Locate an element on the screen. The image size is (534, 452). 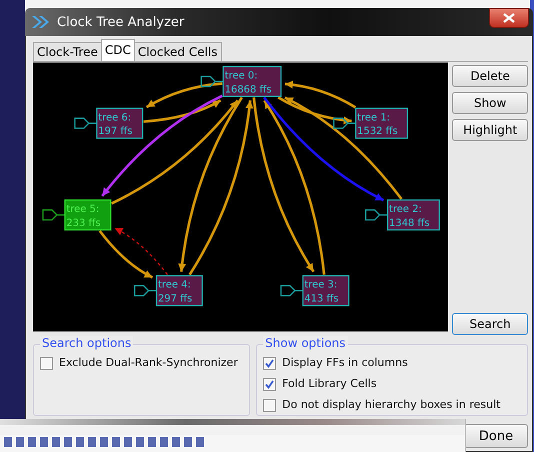
checkbox-option: Display FFs in columns is located at coordinates (393, 363).